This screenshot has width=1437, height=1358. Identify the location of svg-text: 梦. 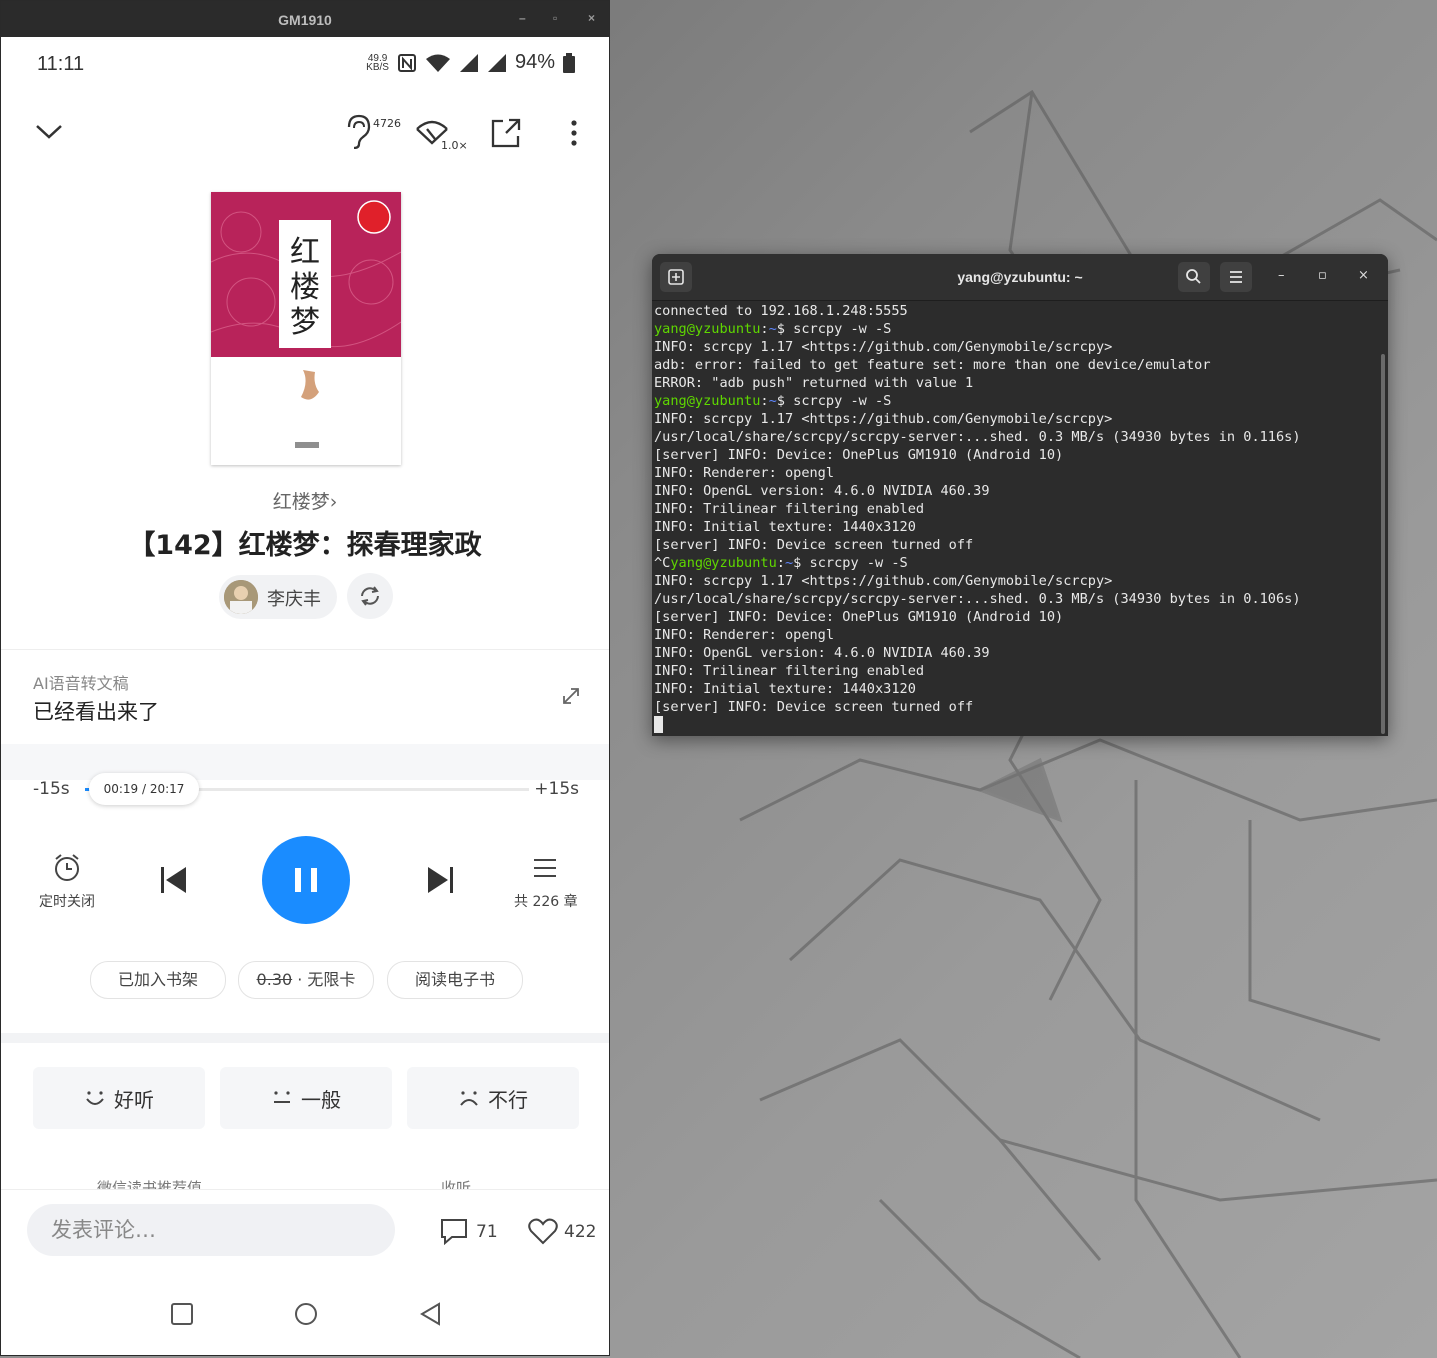
(305, 322).